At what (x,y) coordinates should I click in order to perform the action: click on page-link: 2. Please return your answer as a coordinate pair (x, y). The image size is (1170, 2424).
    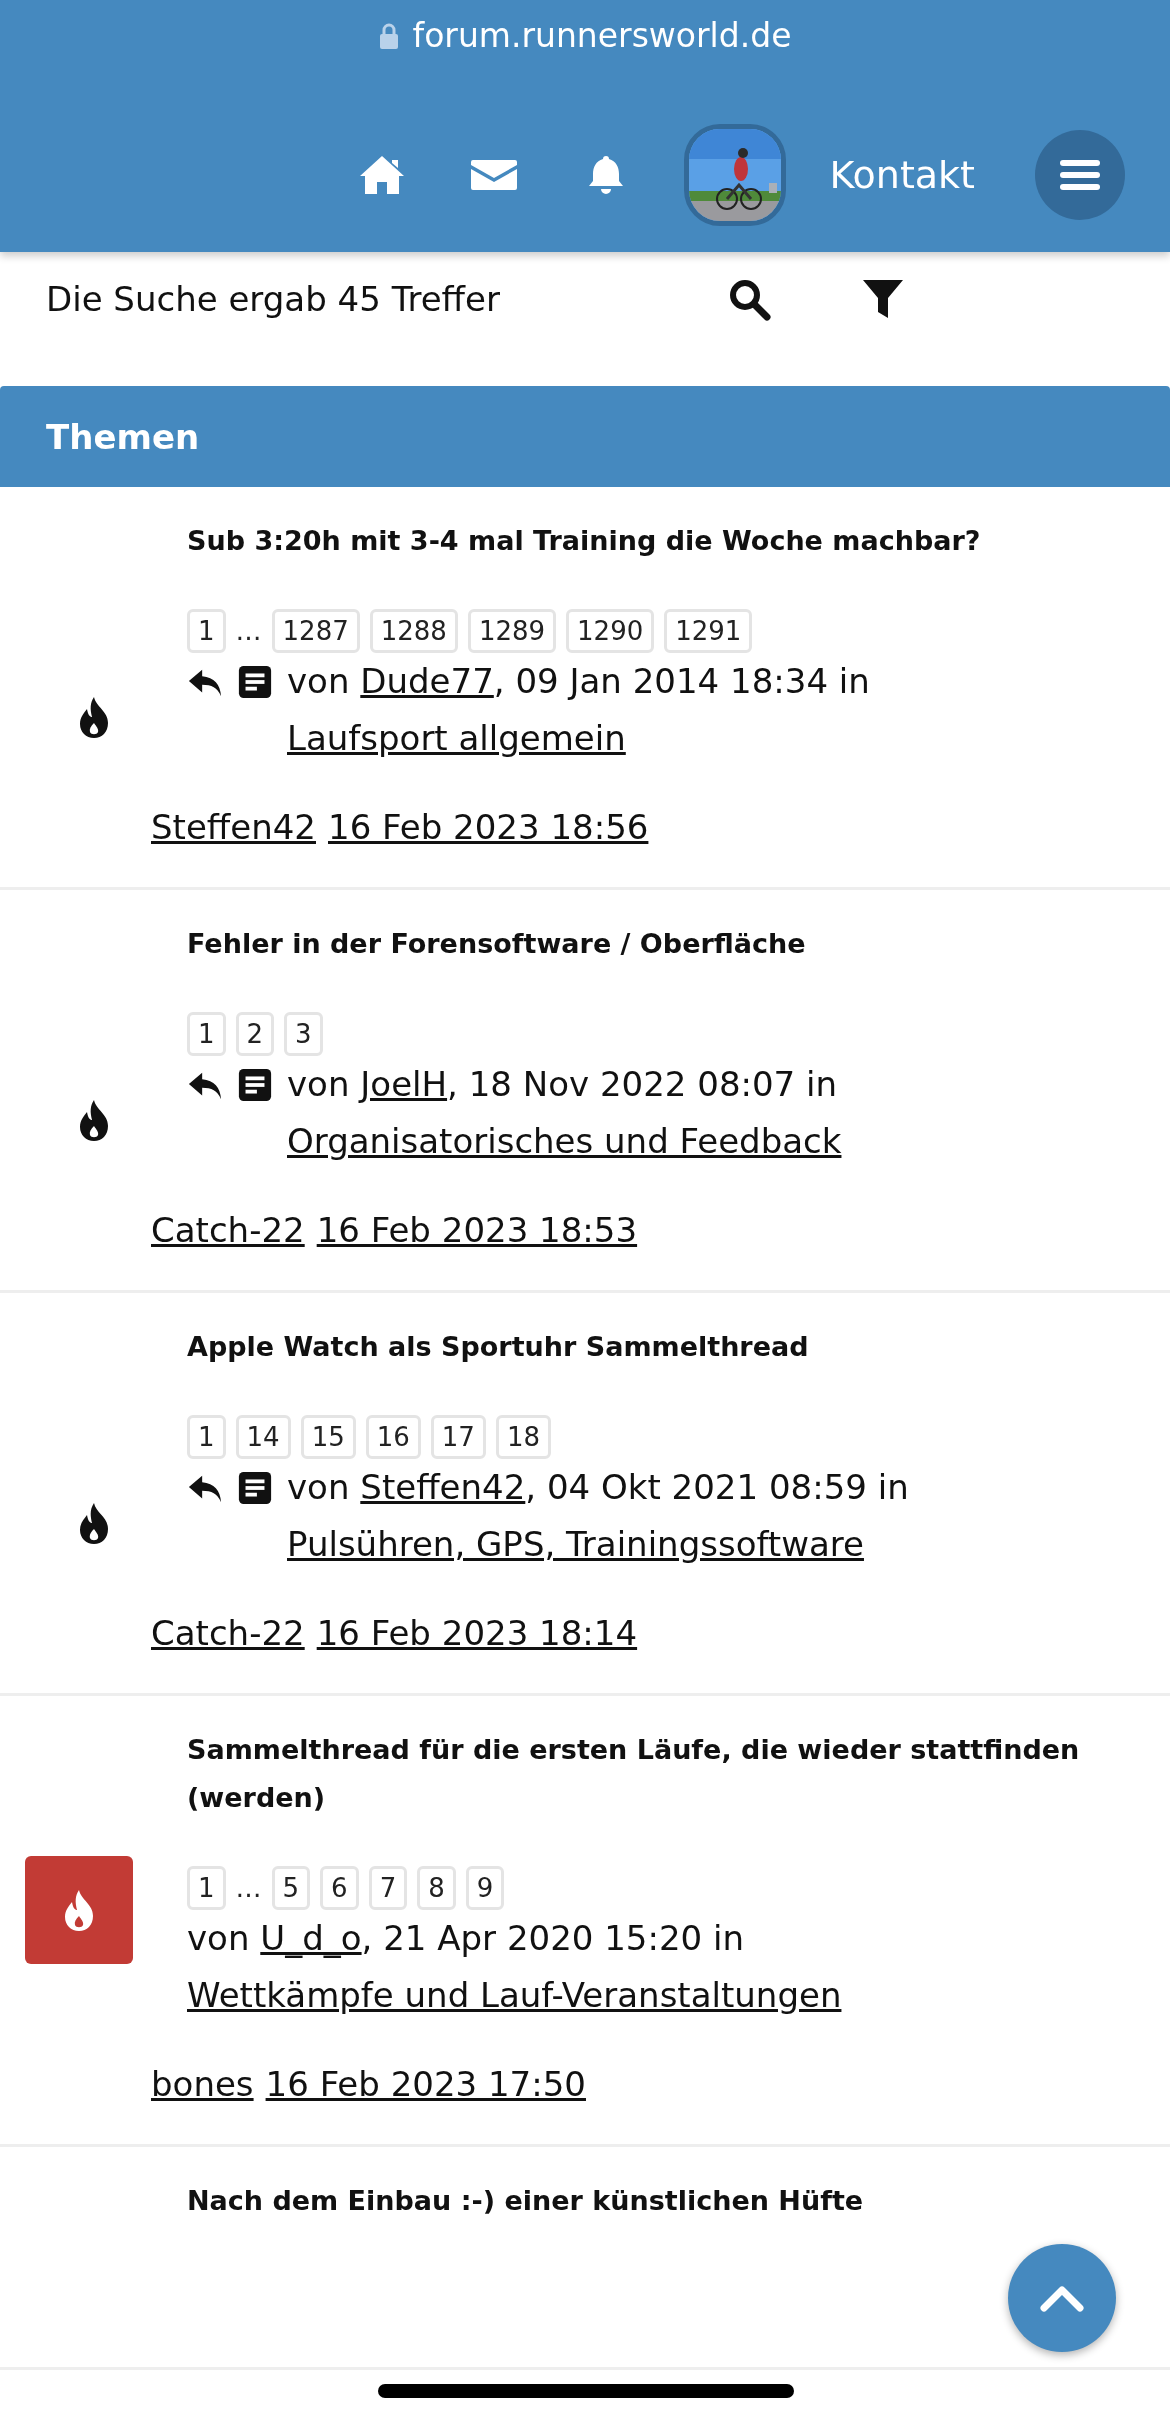
    Looking at the image, I should click on (255, 1034).